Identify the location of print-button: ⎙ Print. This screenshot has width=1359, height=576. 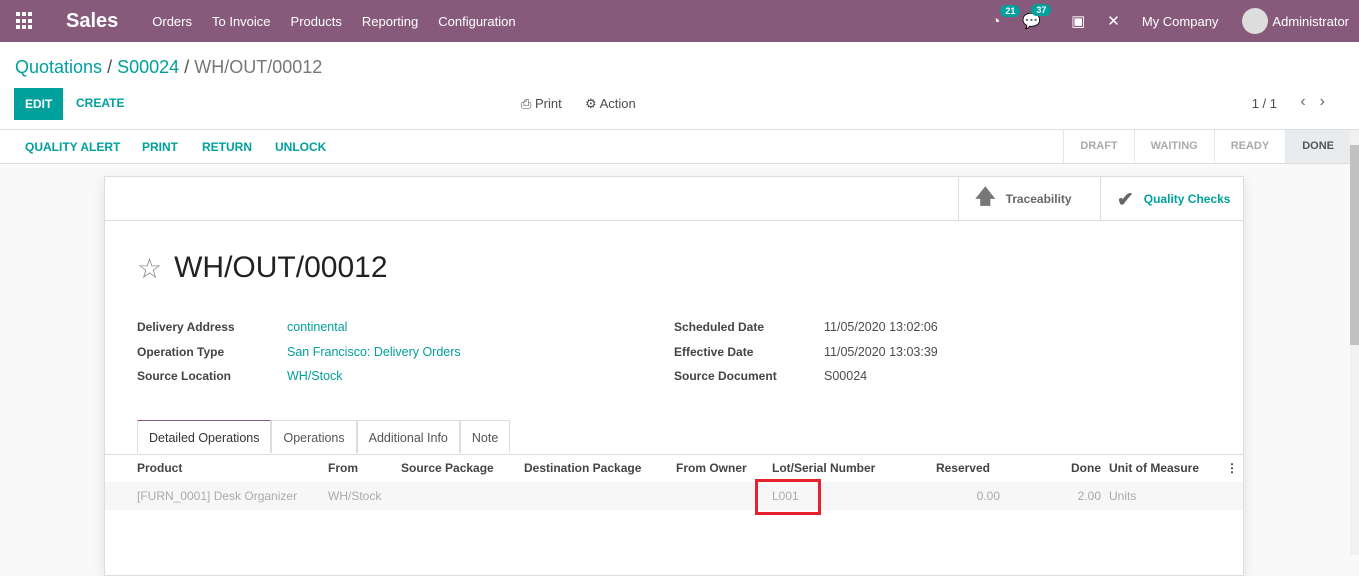
(541, 104).